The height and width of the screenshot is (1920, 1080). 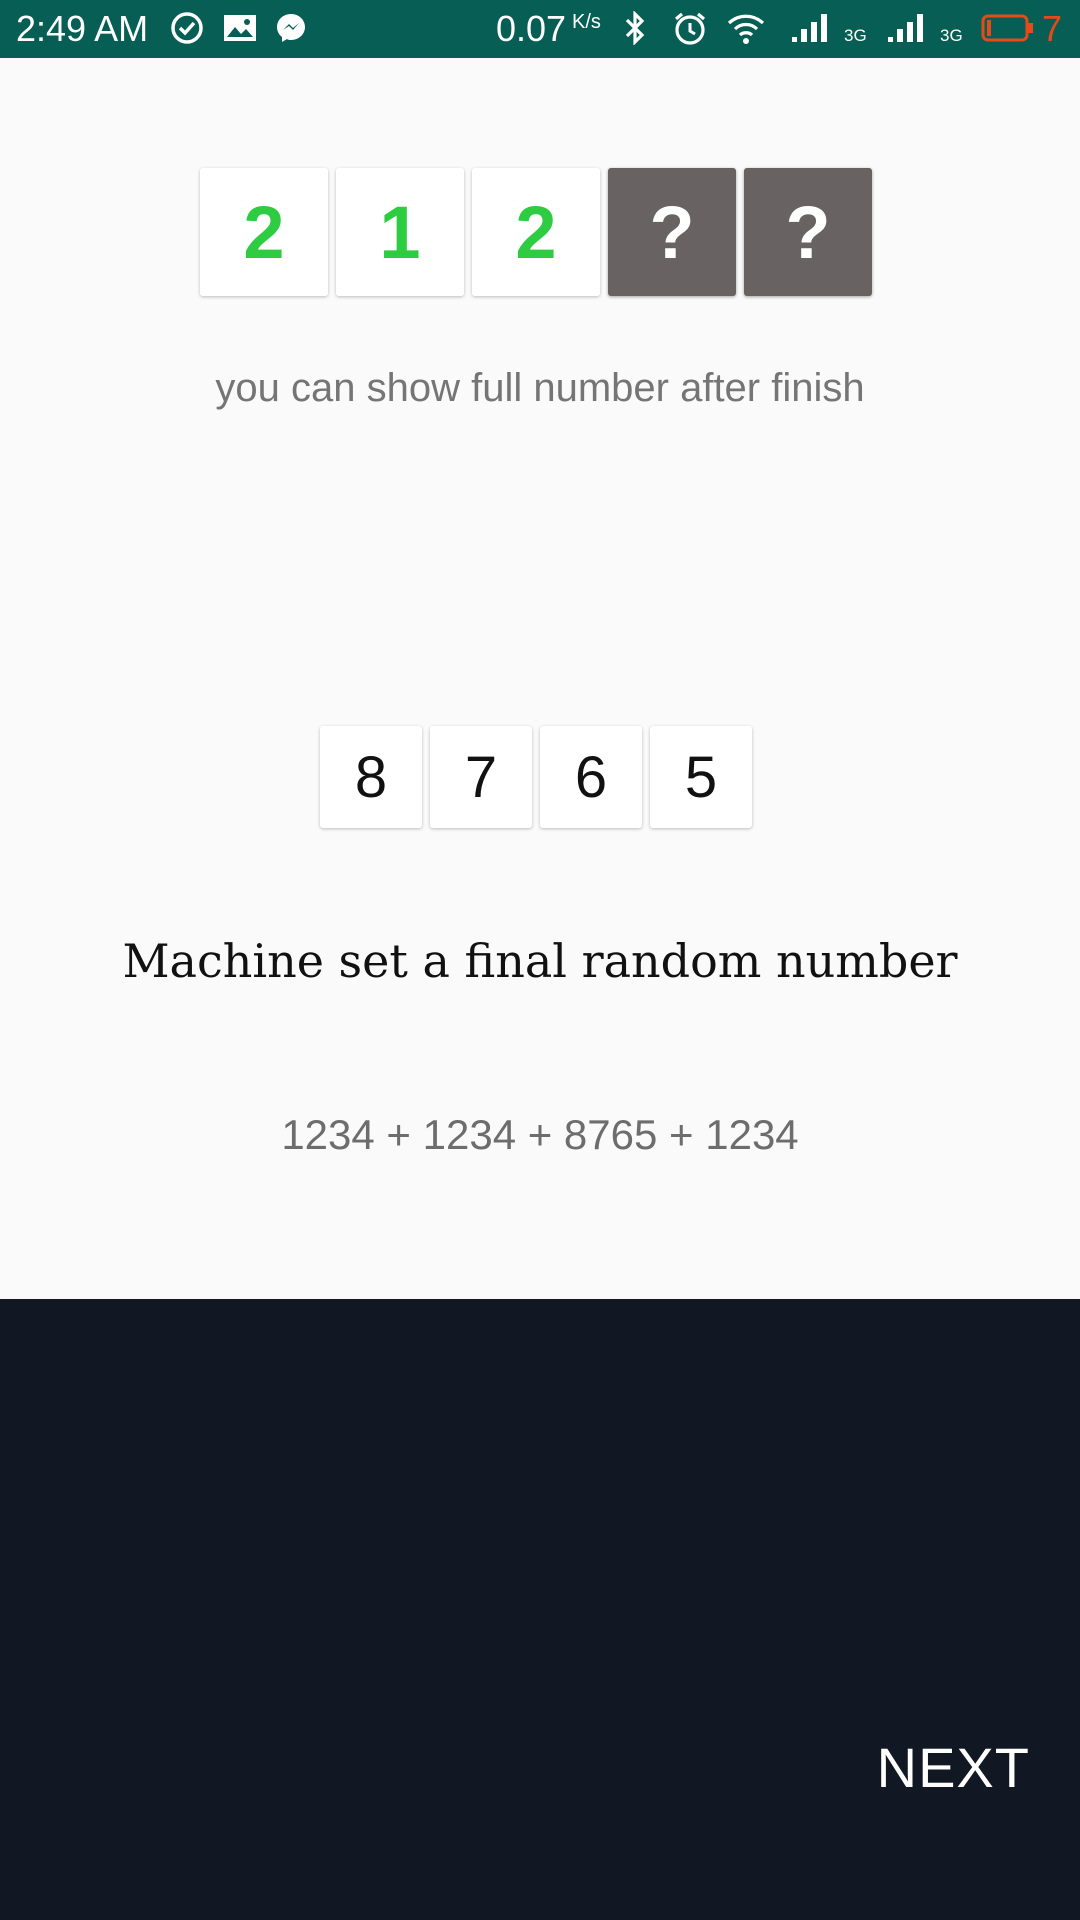 What do you see at coordinates (187, 28) in the screenshot?
I see `check-circle-icon` at bounding box center [187, 28].